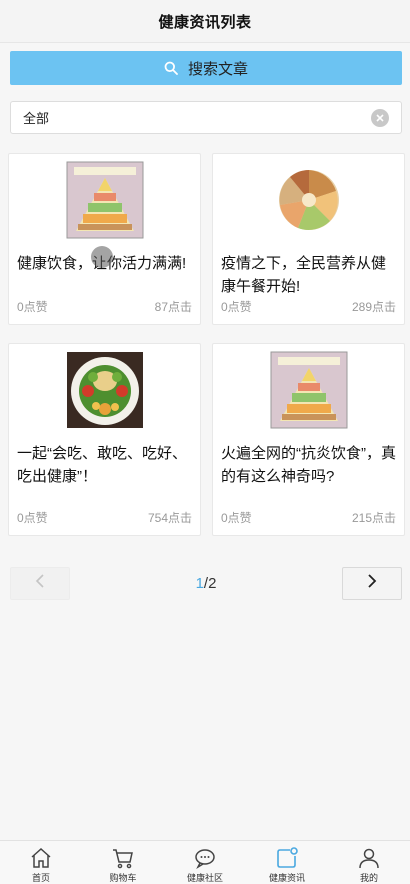 The width and height of the screenshot is (410, 884). Describe the element at coordinates (105, 390) in the screenshot. I see `vegetable-plate-image` at that location.